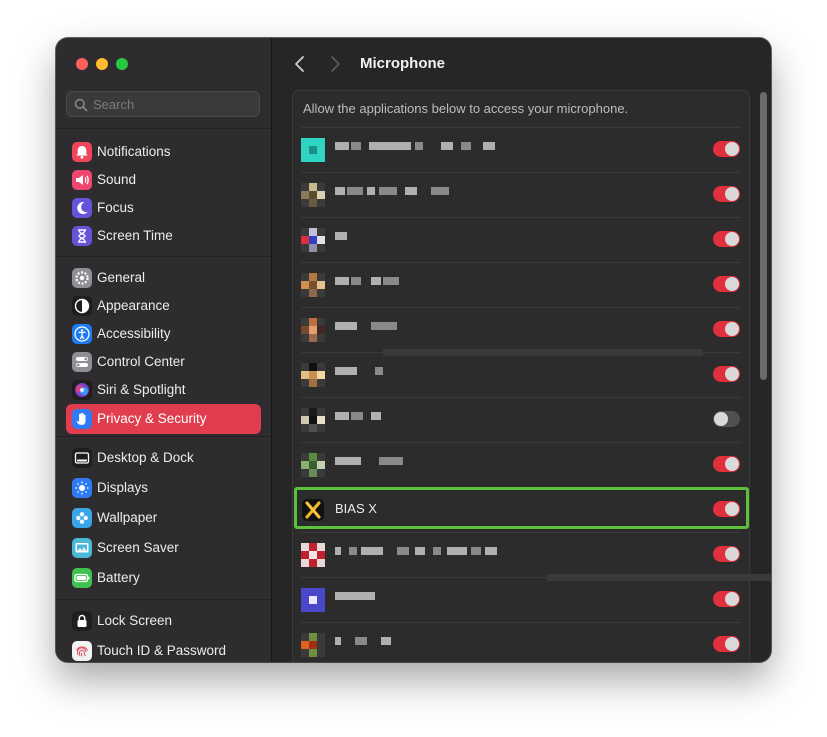 Image resolution: width=827 pixels, height=737 pixels. Describe the element at coordinates (133, 305) in the screenshot. I see `sidebar-item-label: Appearance` at that location.